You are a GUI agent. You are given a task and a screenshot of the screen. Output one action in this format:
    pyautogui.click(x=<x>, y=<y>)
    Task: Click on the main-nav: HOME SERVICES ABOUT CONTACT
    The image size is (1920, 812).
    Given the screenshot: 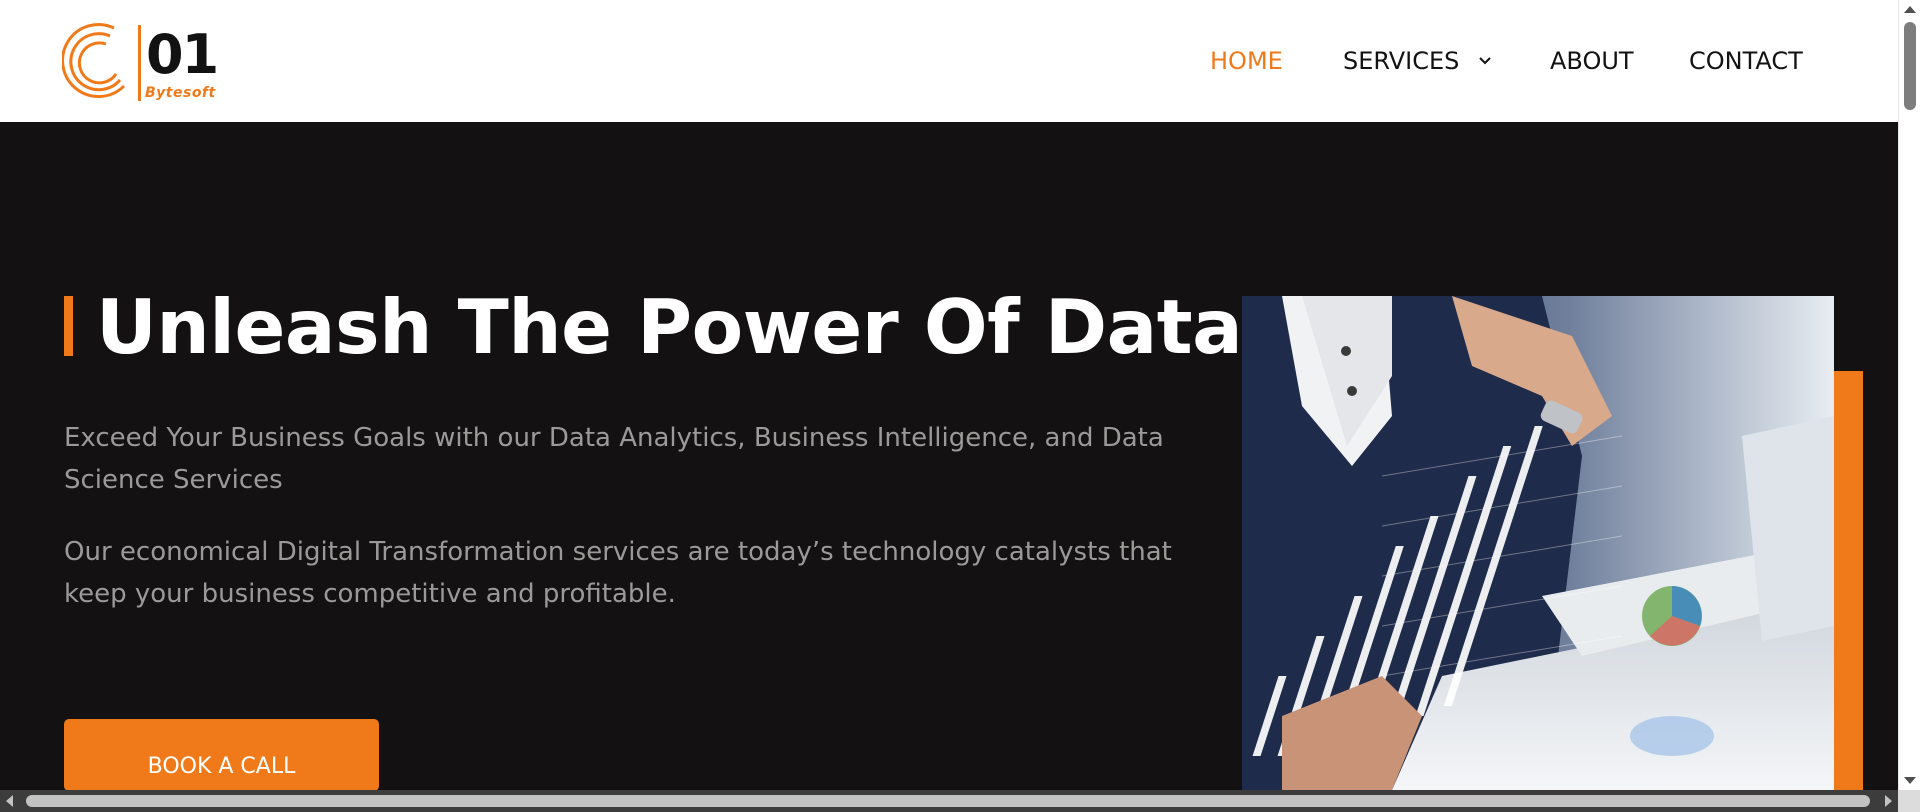 What is the action you would take?
    pyautogui.click(x=1548, y=61)
    